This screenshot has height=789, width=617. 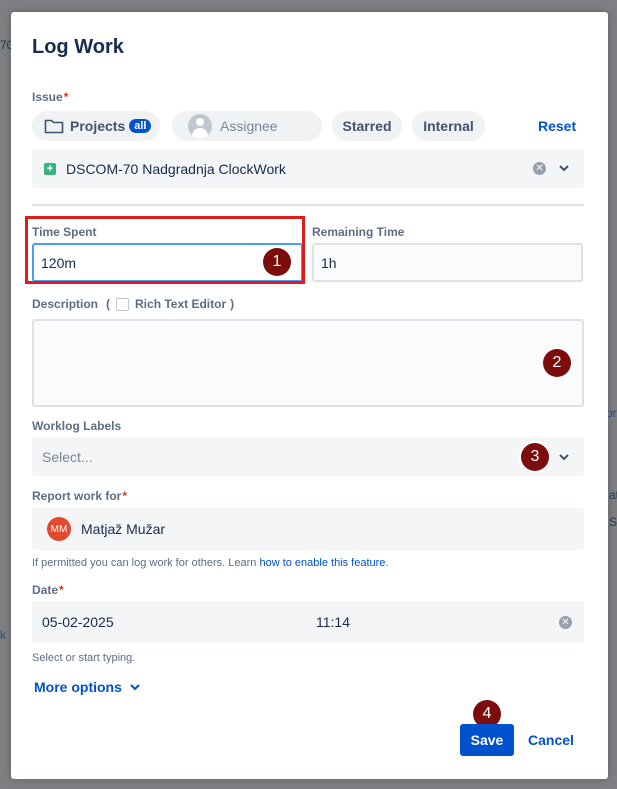 I want to click on step-marker-3: 3, so click(x=535, y=457).